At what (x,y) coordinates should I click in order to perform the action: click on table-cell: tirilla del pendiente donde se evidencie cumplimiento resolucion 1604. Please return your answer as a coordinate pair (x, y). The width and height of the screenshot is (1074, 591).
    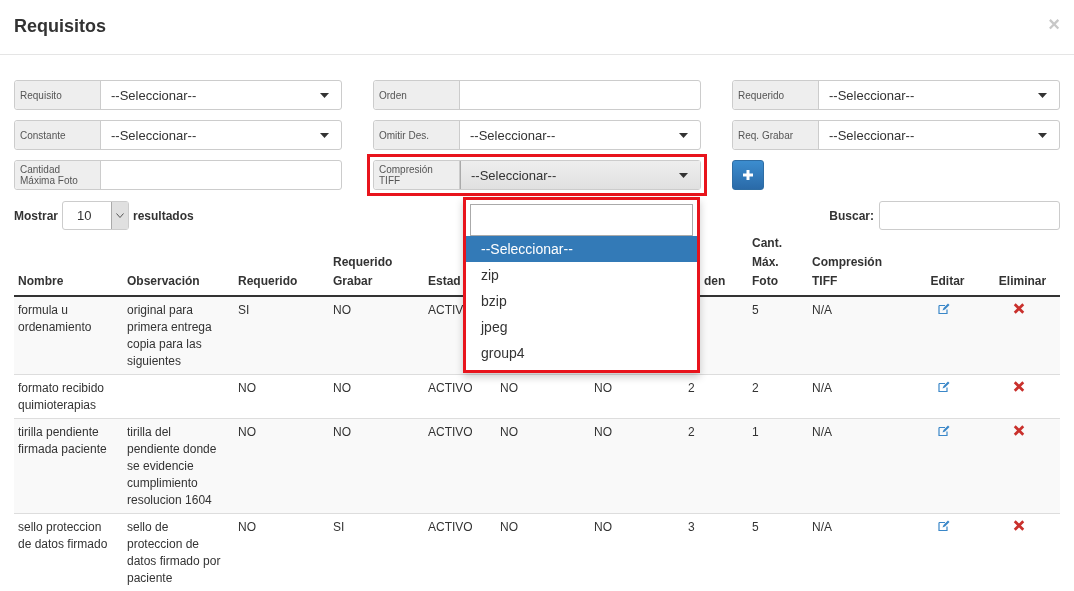
    Looking at the image, I should click on (172, 466).